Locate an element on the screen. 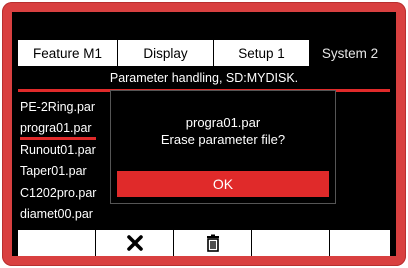 The height and width of the screenshot is (268, 408). list-item: diamet00.par is located at coordinates (70, 214).